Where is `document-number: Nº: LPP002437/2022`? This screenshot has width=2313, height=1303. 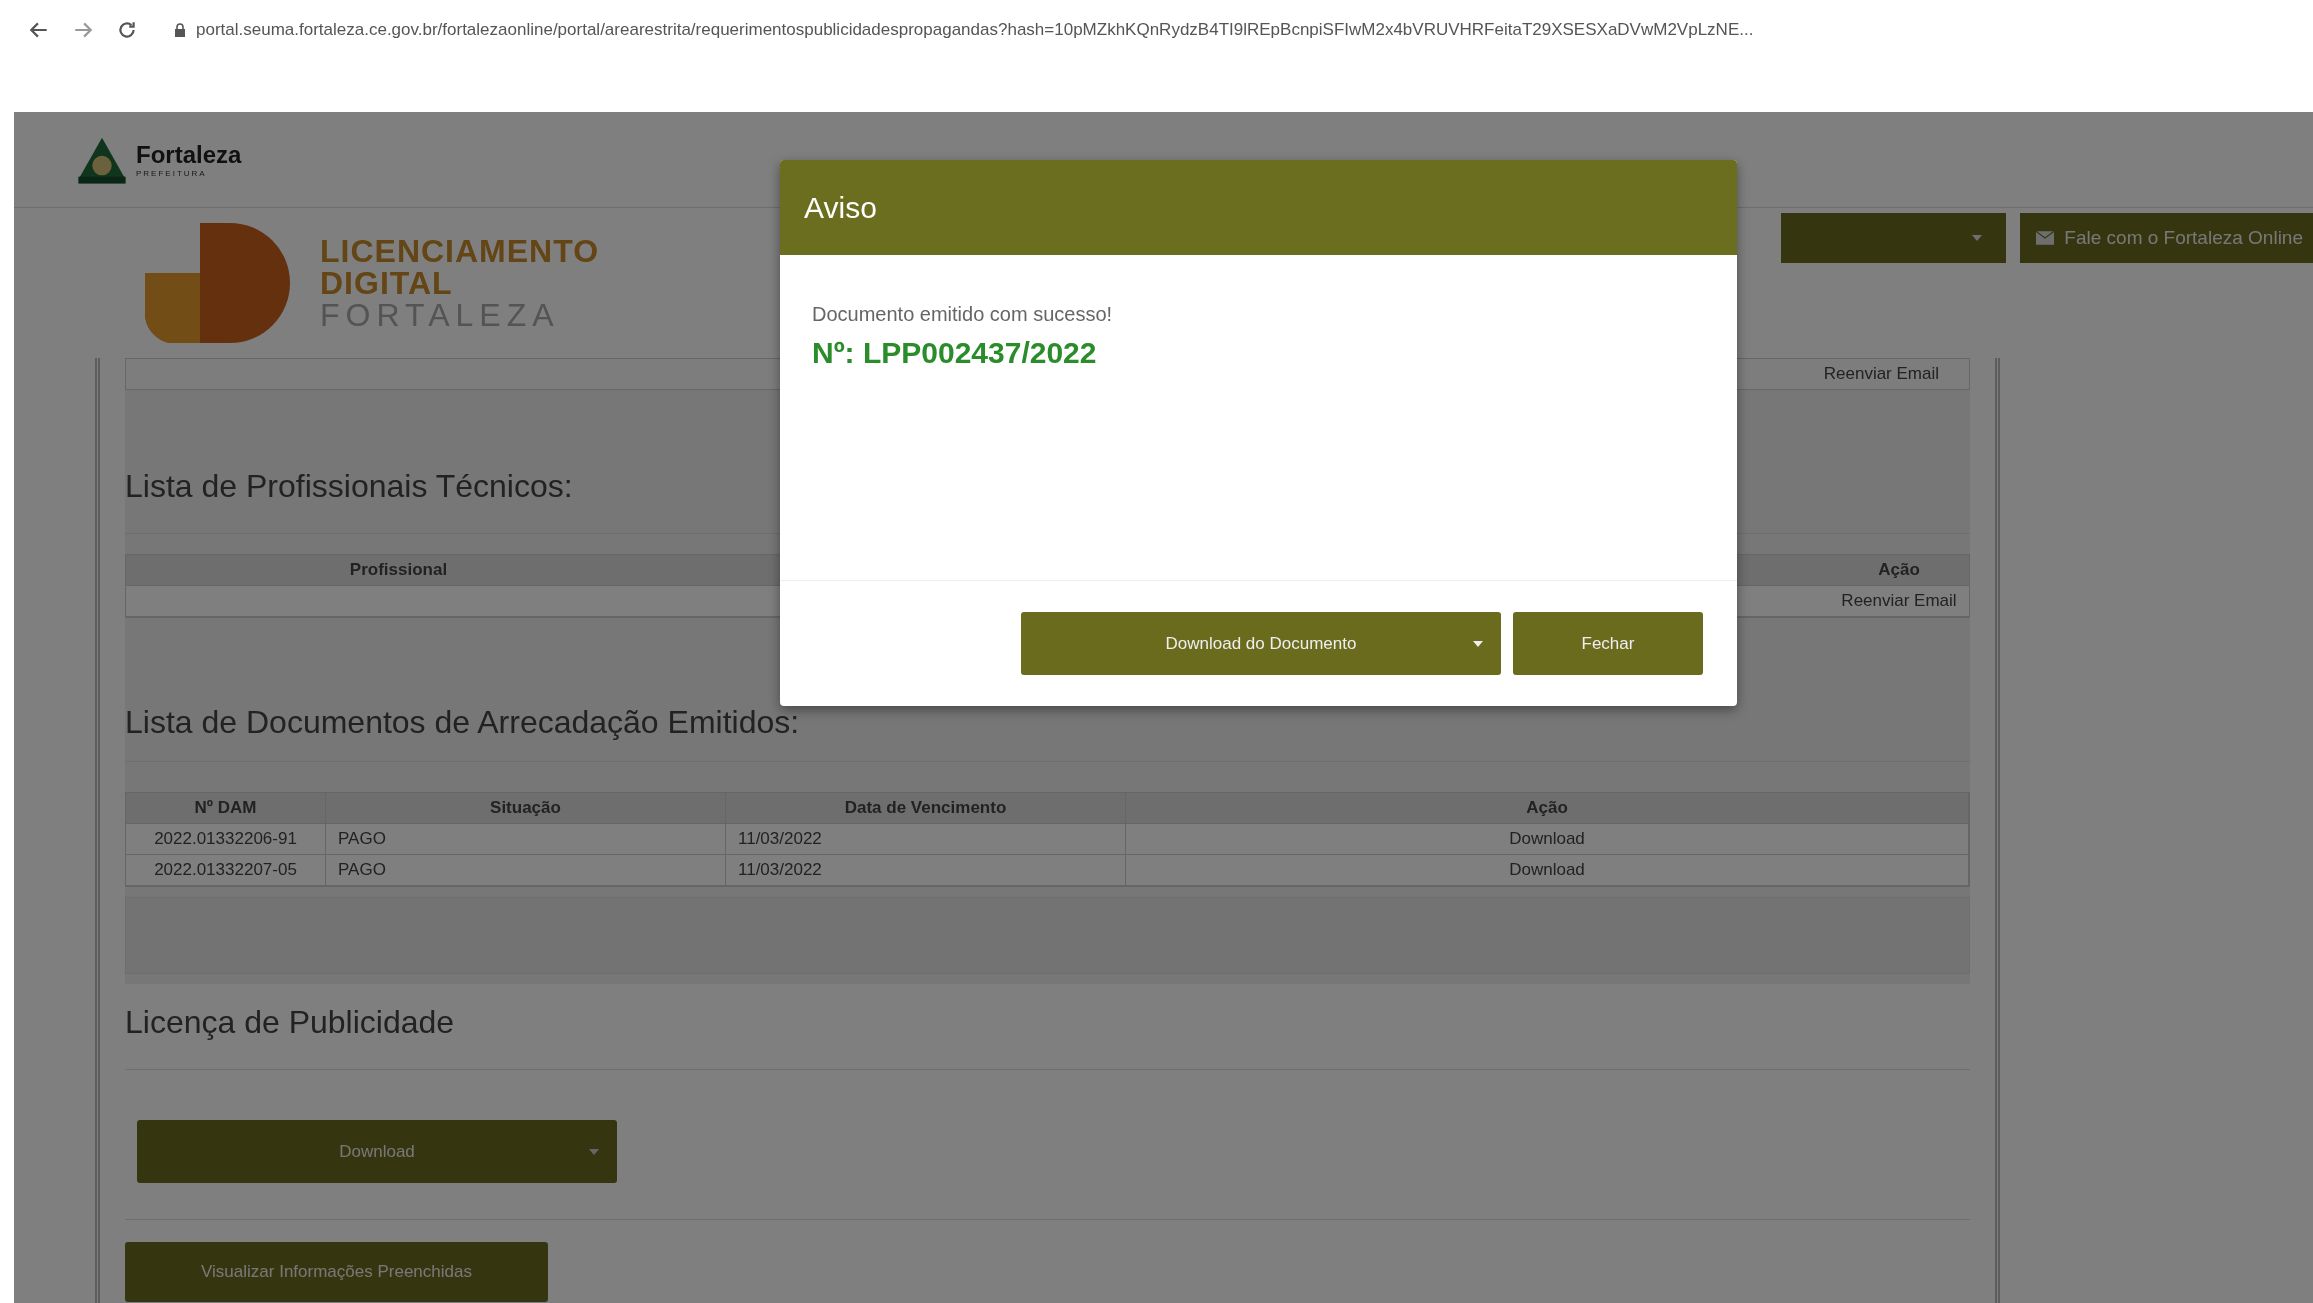
document-number: Nº: LPP002437/2022 is located at coordinates (955, 353).